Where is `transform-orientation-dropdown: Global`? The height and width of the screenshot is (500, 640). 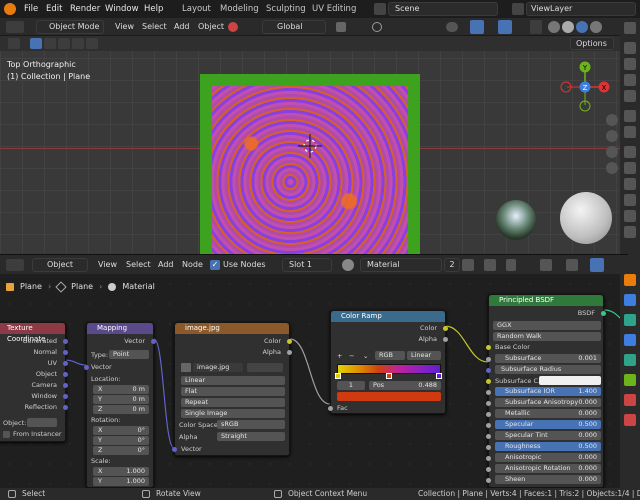 transform-orientation-dropdown: Global is located at coordinates (294, 27).